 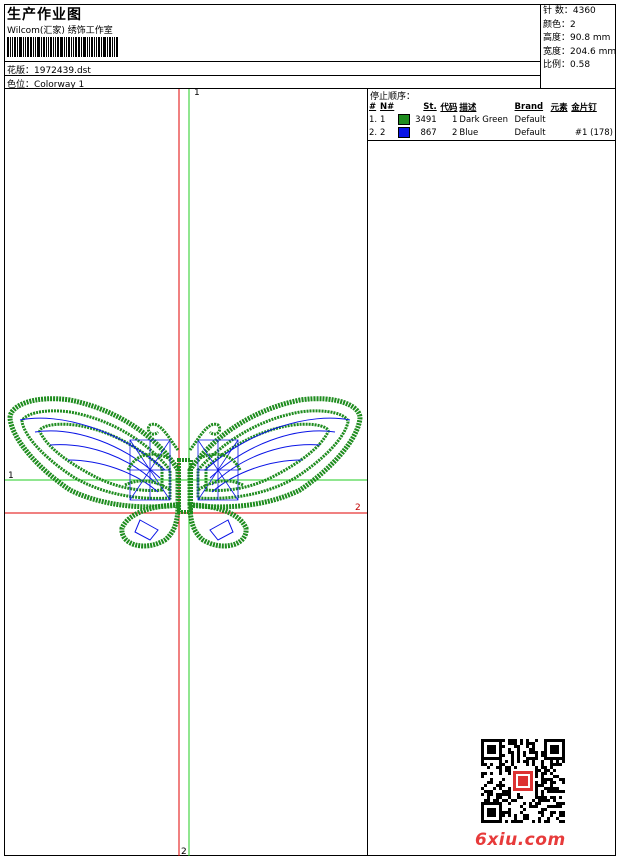 I want to click on axis-label-bottom: 2, so click(x=184, y=852).